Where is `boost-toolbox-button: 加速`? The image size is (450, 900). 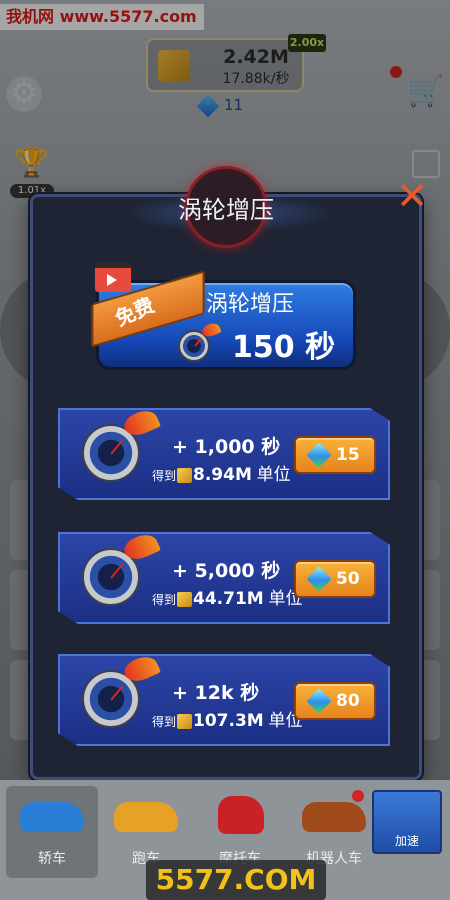
boost-toolbox-button: 加速 is located at coordinates (407, 822).